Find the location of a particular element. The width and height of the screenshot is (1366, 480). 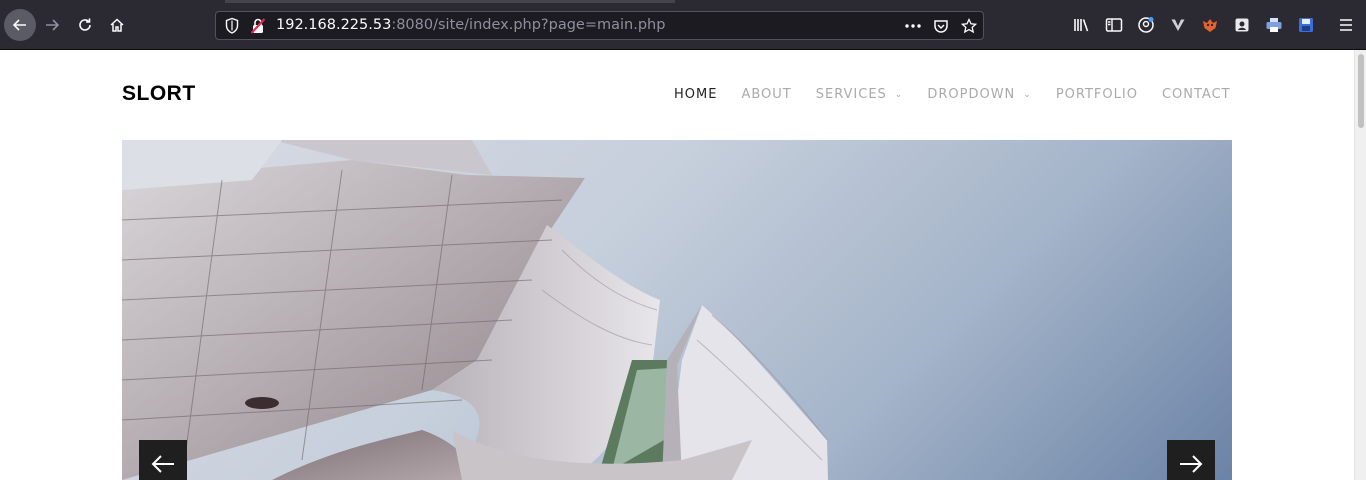

account-button is located at coordinates (1146, 25).